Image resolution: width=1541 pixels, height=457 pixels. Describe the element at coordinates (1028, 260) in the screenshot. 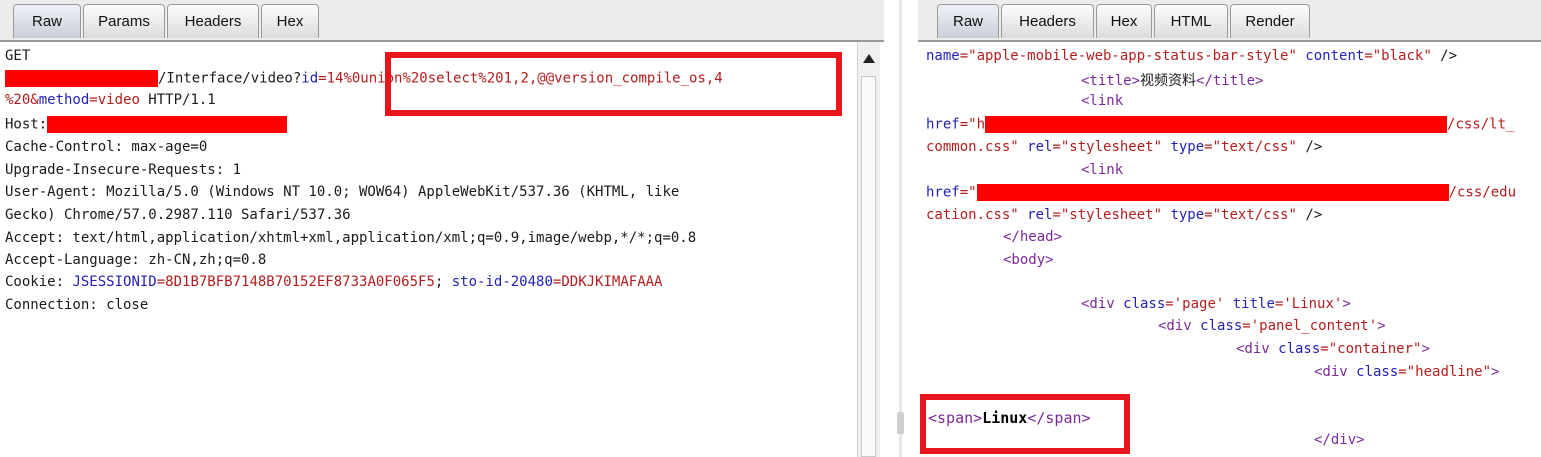

I see `tag: <body>` at that location.